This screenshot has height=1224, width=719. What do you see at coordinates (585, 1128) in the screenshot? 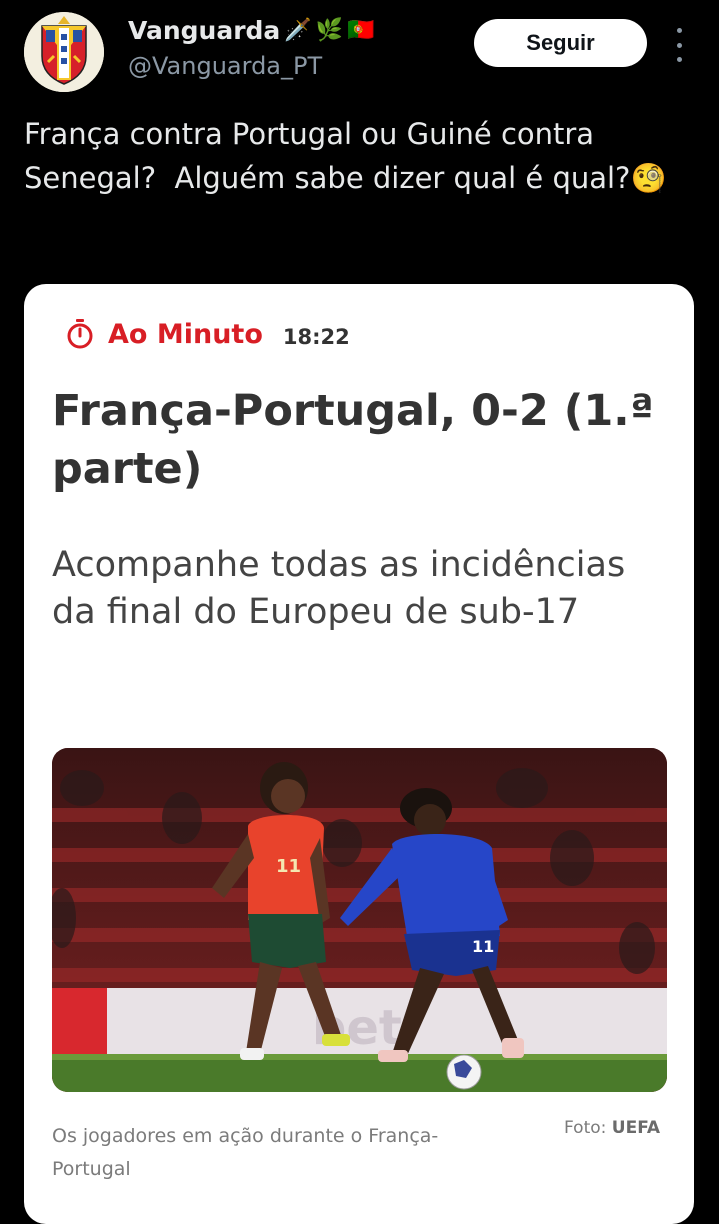
I see `credit-prefix: Foto:` at bounding box center [585, 1128].